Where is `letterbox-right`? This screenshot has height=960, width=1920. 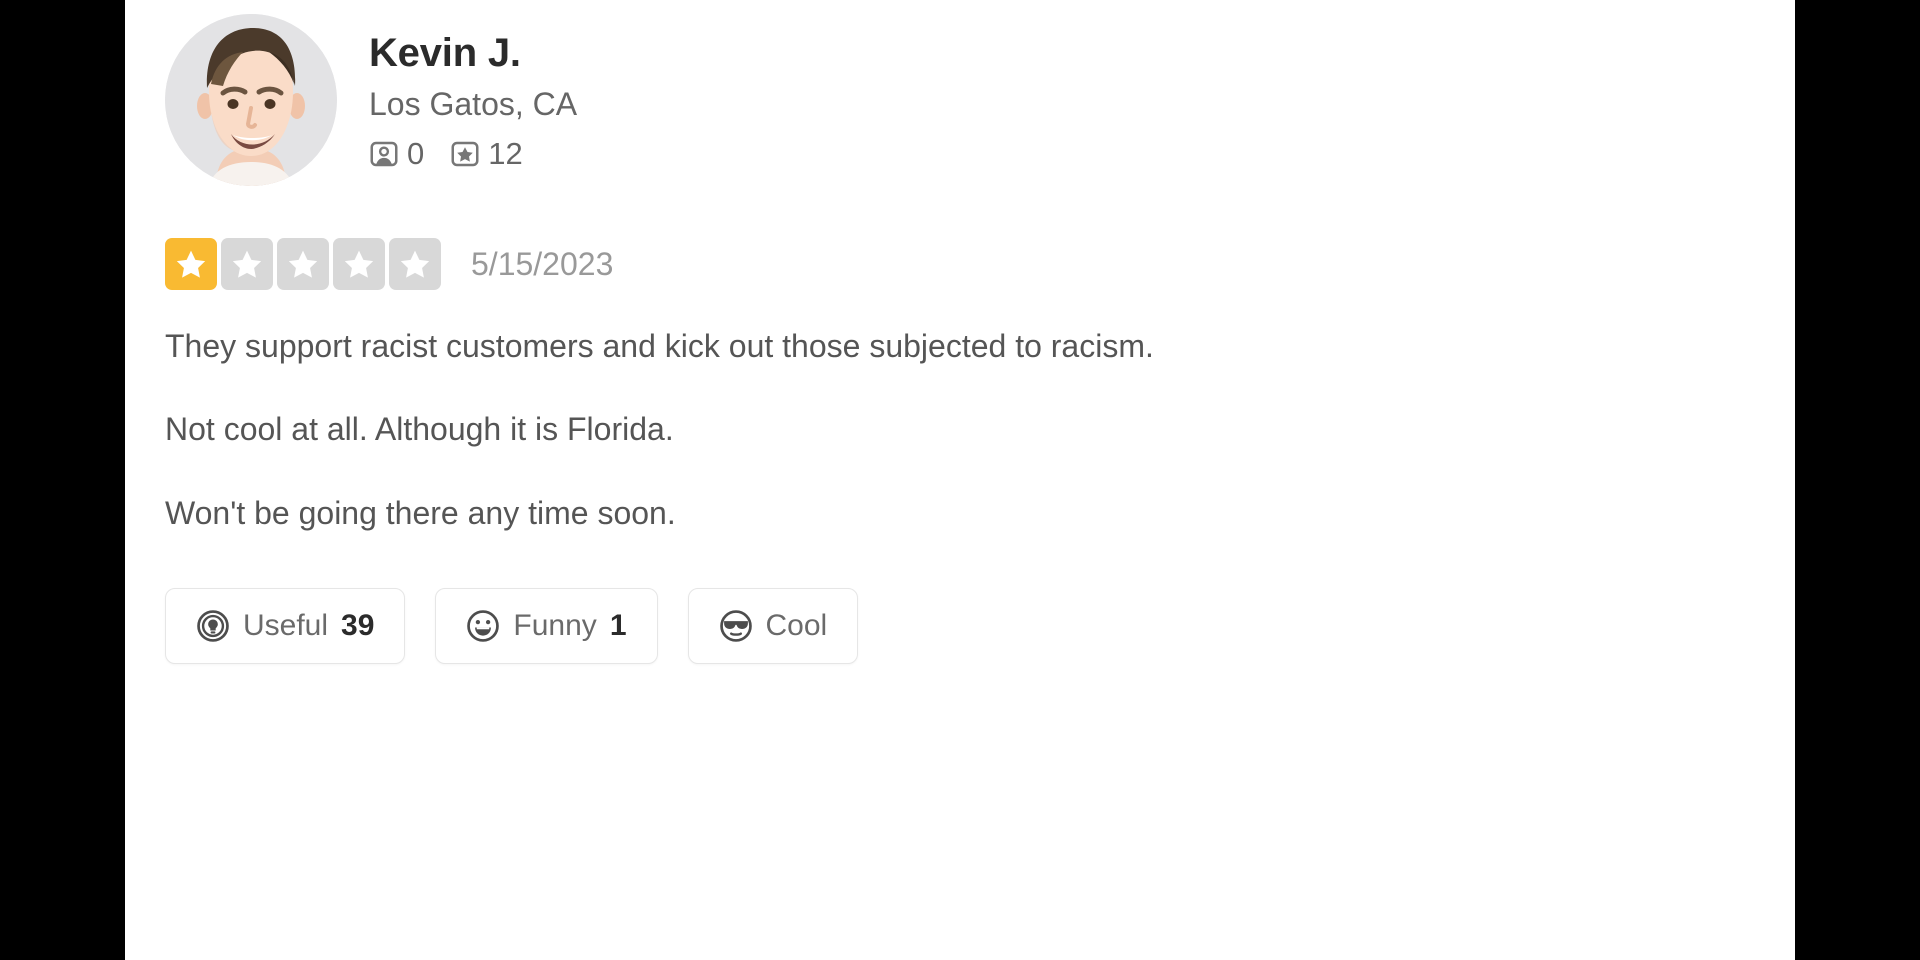
letterbox-right is located at coordinates (1857, 480).